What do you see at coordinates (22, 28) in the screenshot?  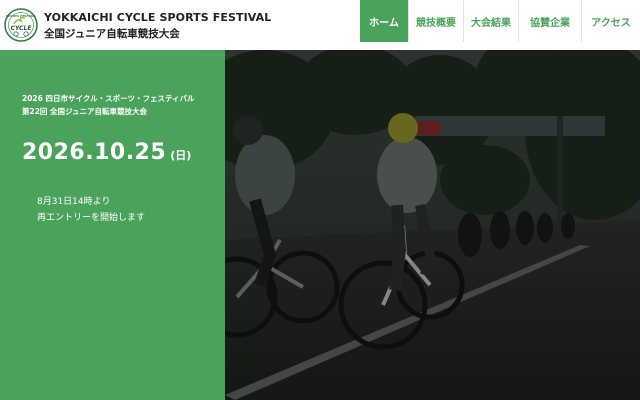 I see `logo-main-text: CYCLE` at bounding box center [22, 28].